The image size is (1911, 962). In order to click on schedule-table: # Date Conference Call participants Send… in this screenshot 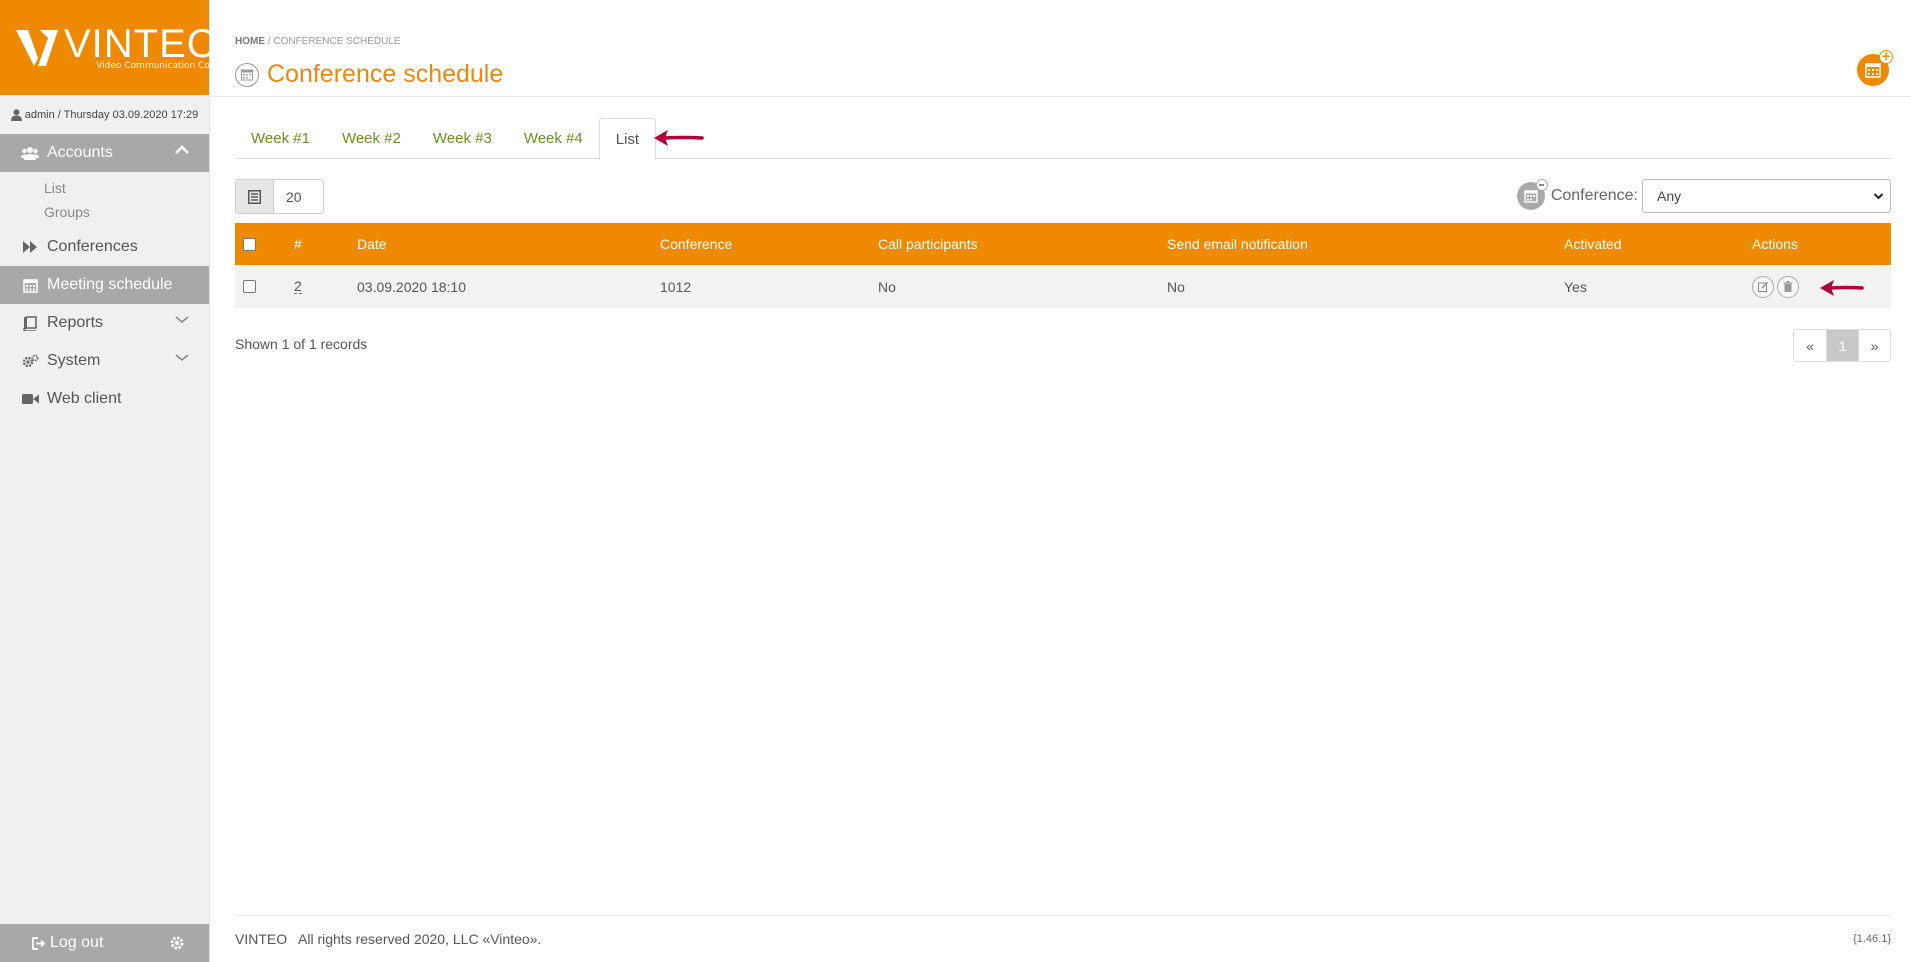, I will do `click(1063, 265)`.